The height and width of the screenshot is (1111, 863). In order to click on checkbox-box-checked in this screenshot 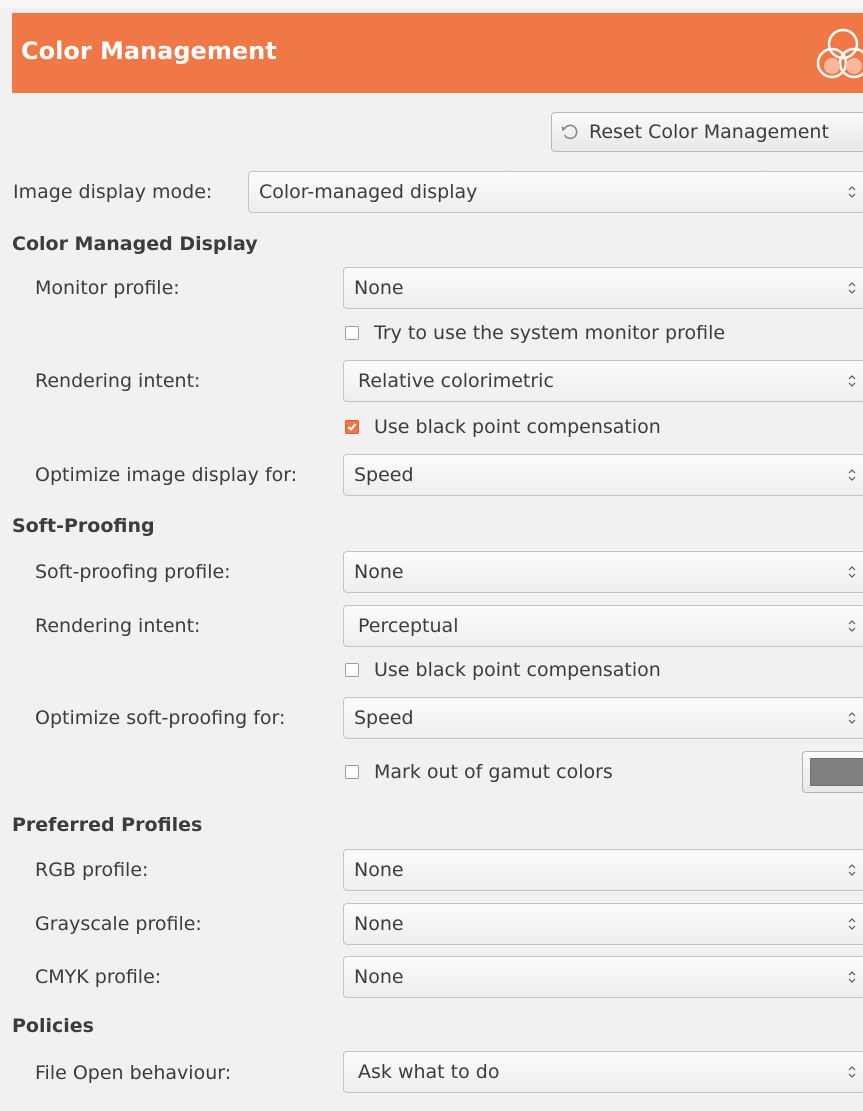, I will do `click(352, 427)`.